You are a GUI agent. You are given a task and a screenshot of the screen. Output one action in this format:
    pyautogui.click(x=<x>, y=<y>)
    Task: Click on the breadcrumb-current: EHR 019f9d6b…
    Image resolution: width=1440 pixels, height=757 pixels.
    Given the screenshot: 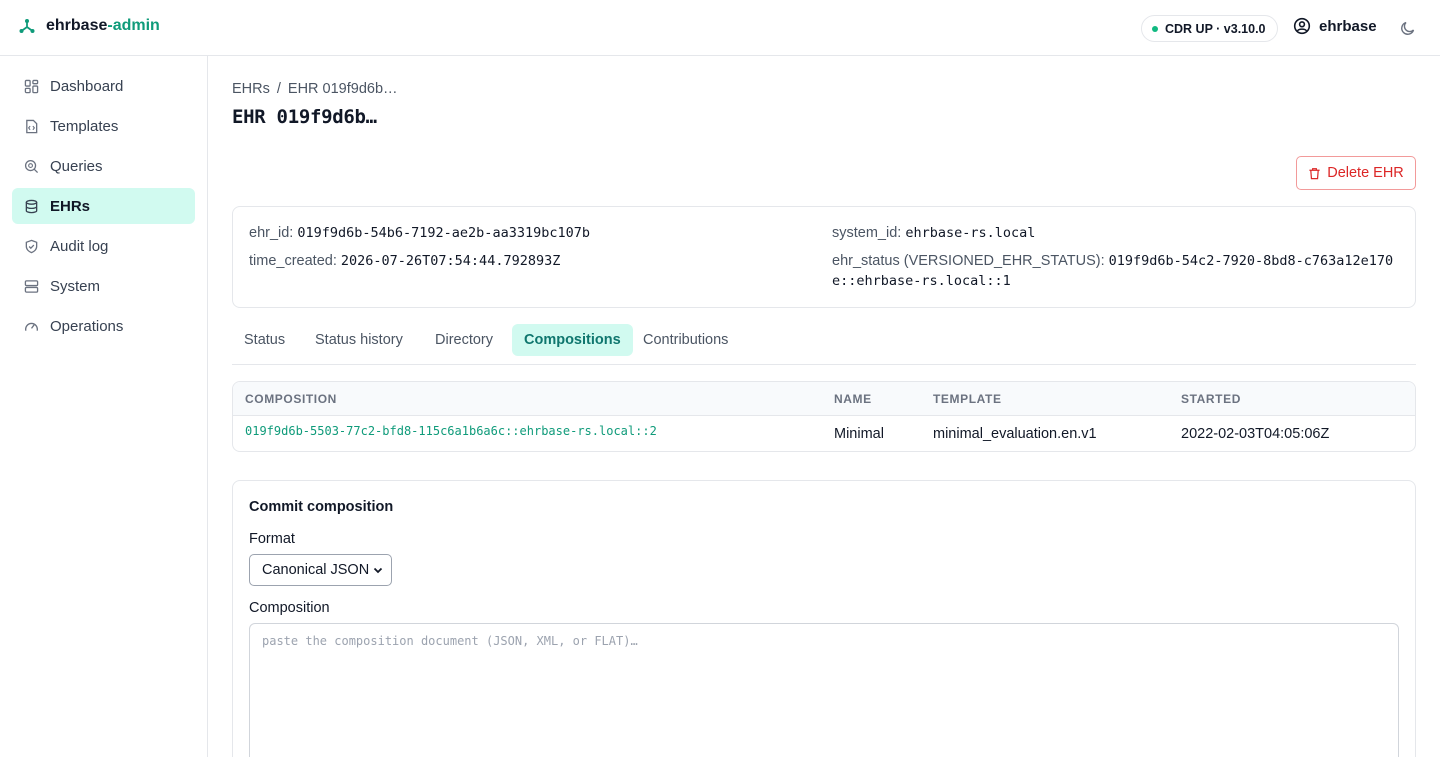 What is the action you would take?
    pyautogui.click(x=342, y=89)
    